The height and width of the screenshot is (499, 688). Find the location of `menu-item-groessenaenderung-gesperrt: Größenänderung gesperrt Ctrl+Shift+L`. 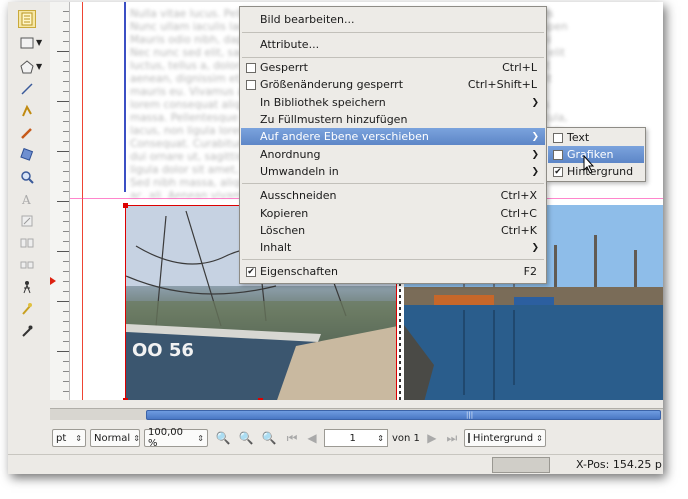

menu-item-groessenaenderung-gesperrt: Größenänderung gesperrt Ctrl+Shift+L is located at coordinates (393, 84).